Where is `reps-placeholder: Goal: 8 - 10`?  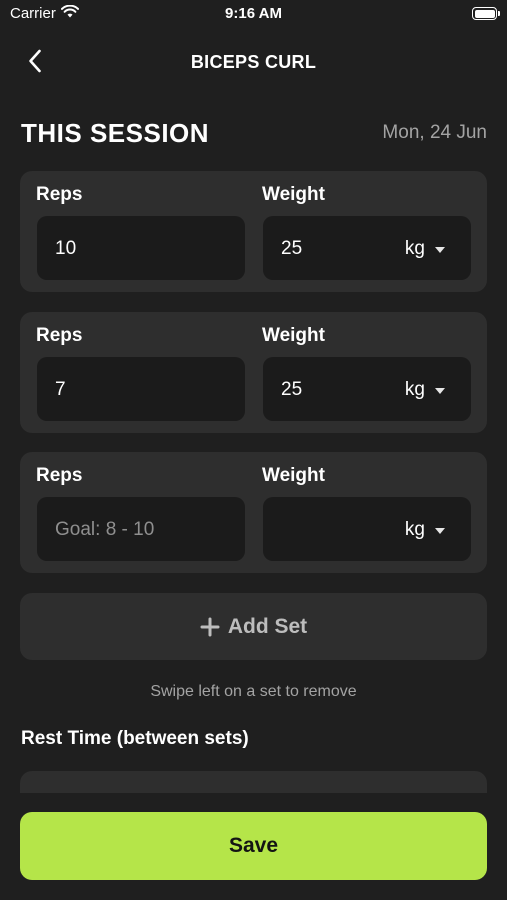
reps-placeholder: Goal: 8 - 10 is located at coordinates (105, 529).